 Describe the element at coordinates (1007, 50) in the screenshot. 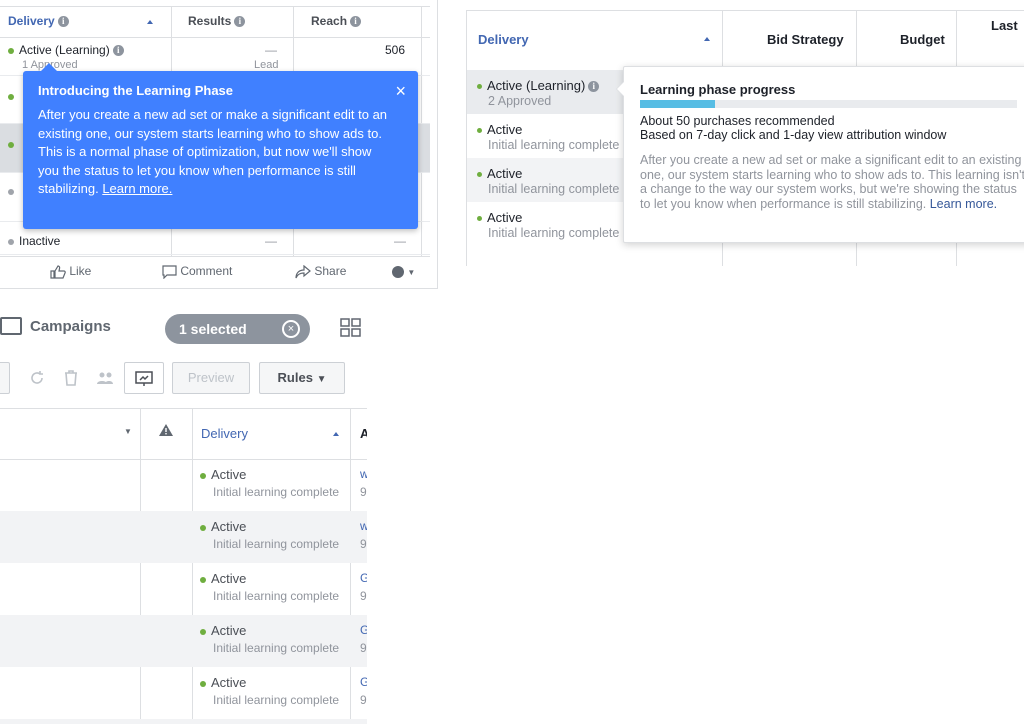

I see `last-significant-edit-column-header: Last S` at that location.